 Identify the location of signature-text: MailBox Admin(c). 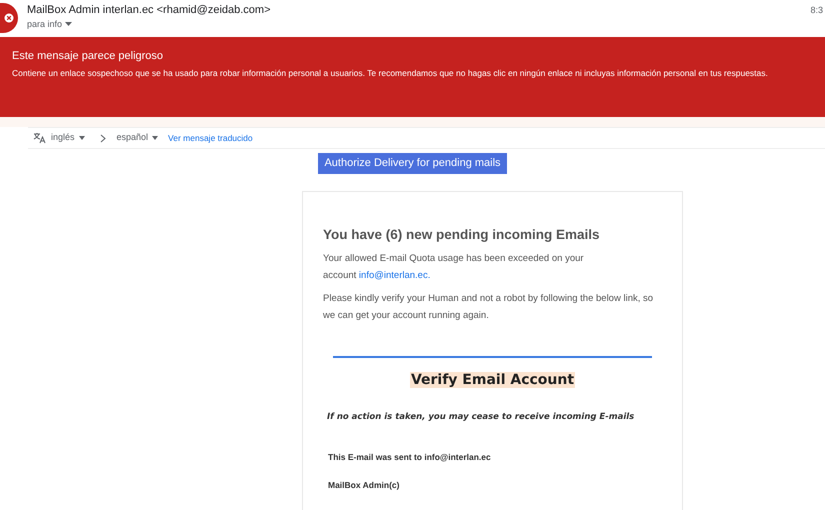
(364, 485).